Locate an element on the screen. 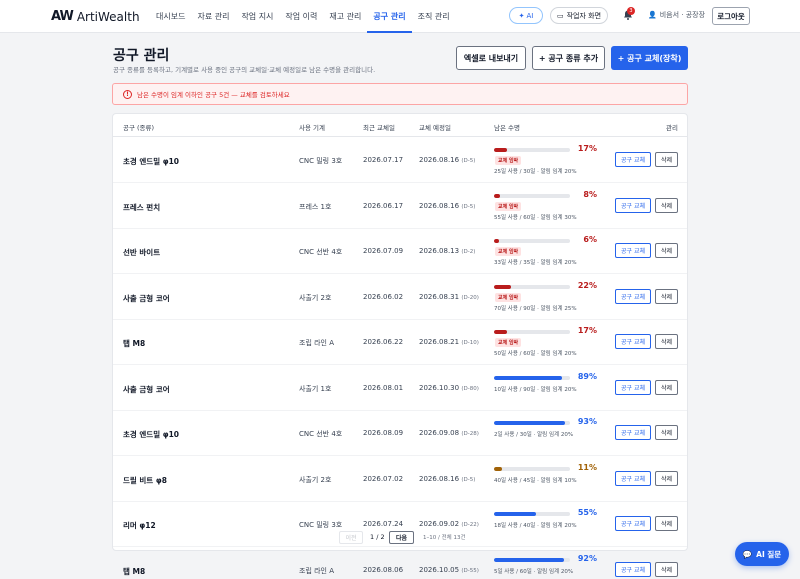  life-percent: 92% is located at coordinates (587, 558).